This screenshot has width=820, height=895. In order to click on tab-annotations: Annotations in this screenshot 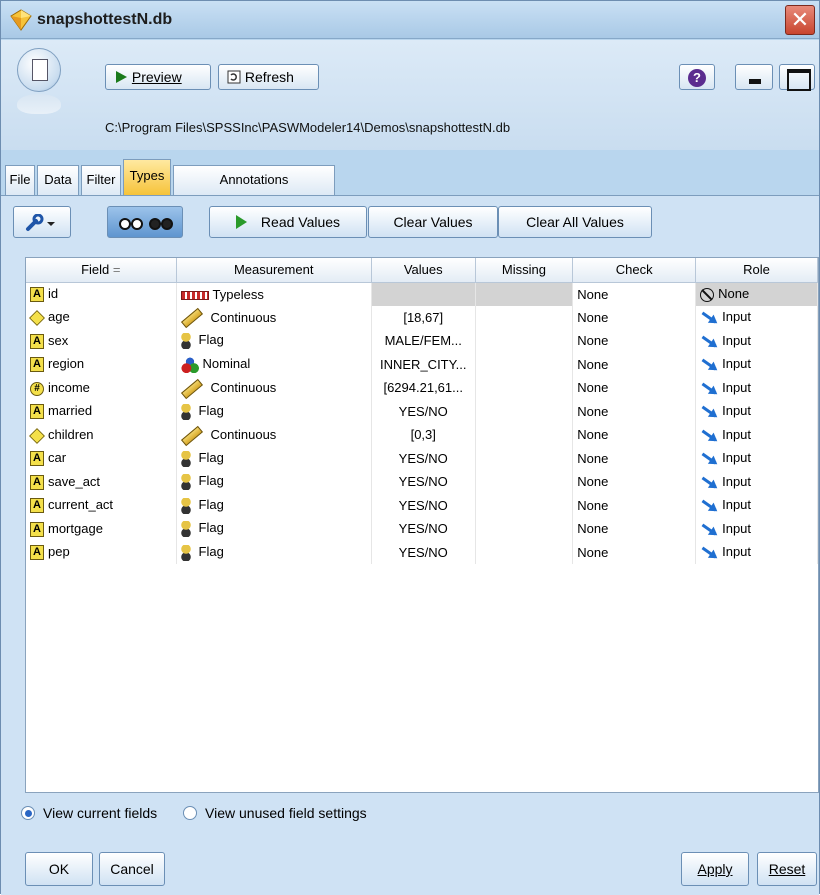, I will do `click(254, 180)`.